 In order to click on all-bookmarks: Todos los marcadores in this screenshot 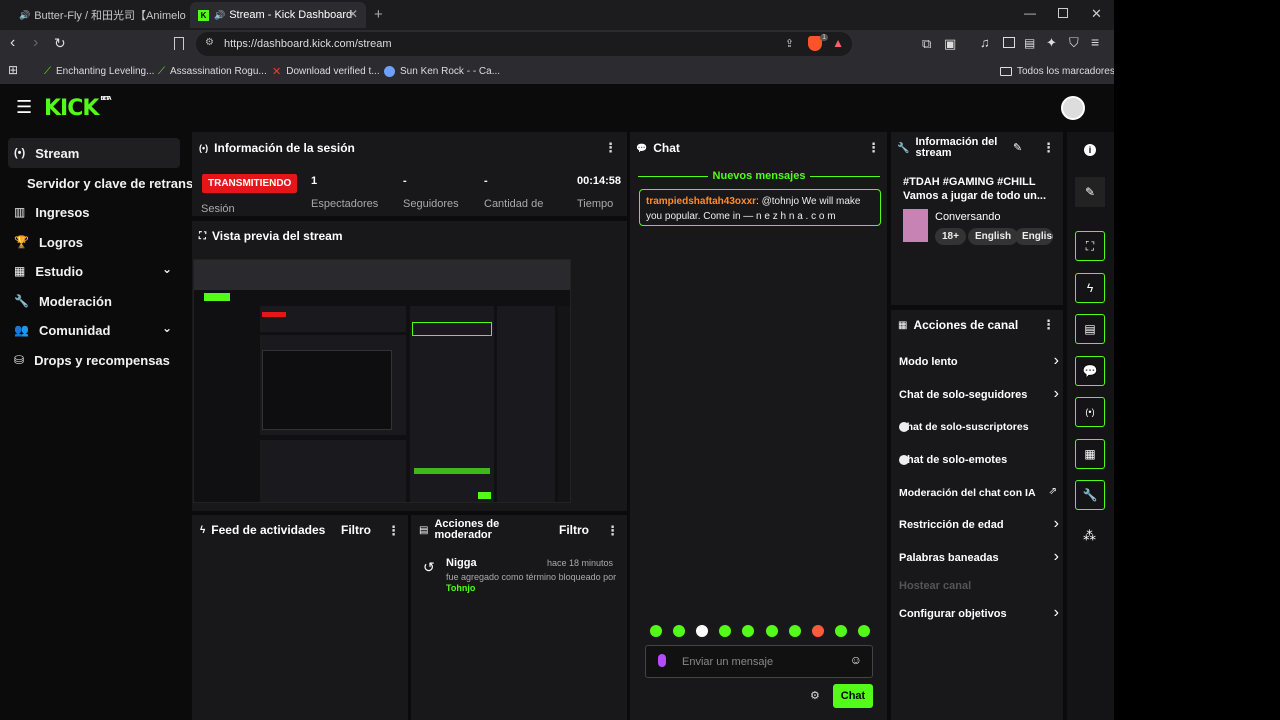, I will do `click(1057, 71)`.